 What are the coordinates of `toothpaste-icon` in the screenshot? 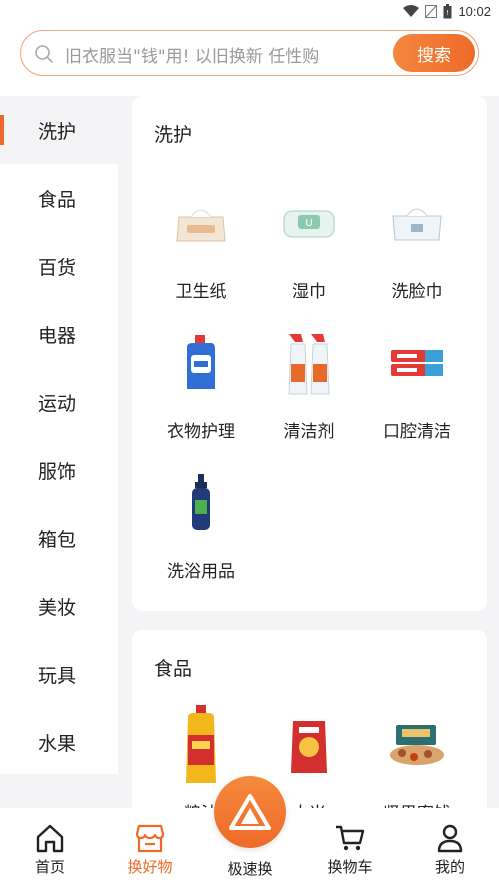 It's located at (417, 363).